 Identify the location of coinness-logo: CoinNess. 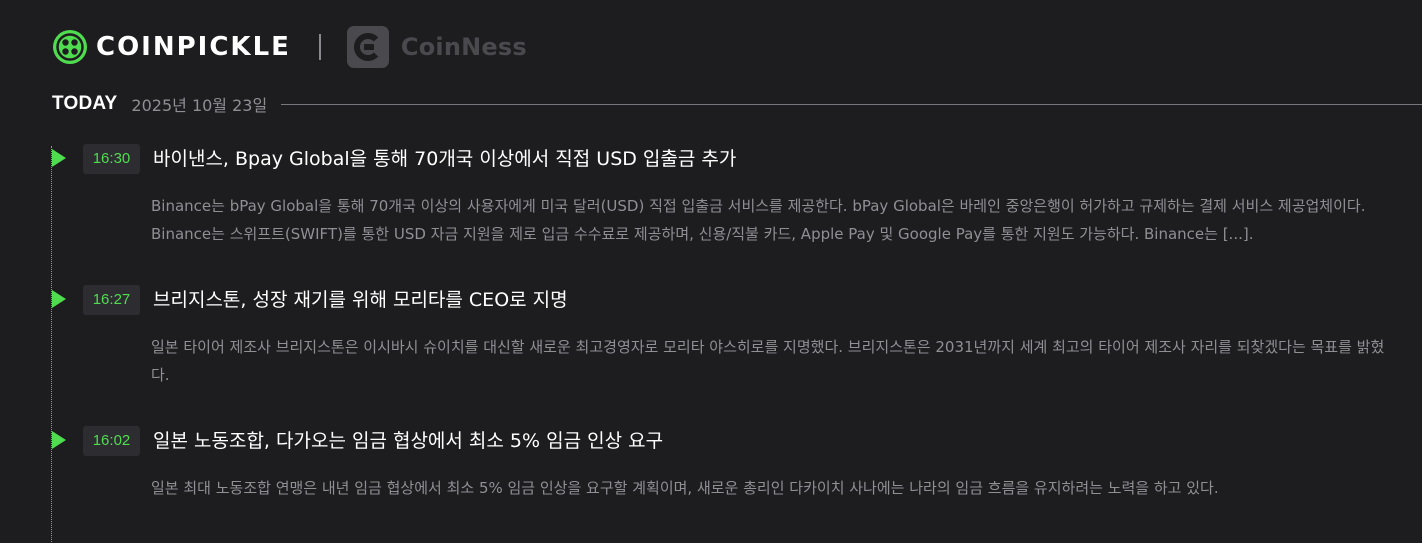
(436, 47).